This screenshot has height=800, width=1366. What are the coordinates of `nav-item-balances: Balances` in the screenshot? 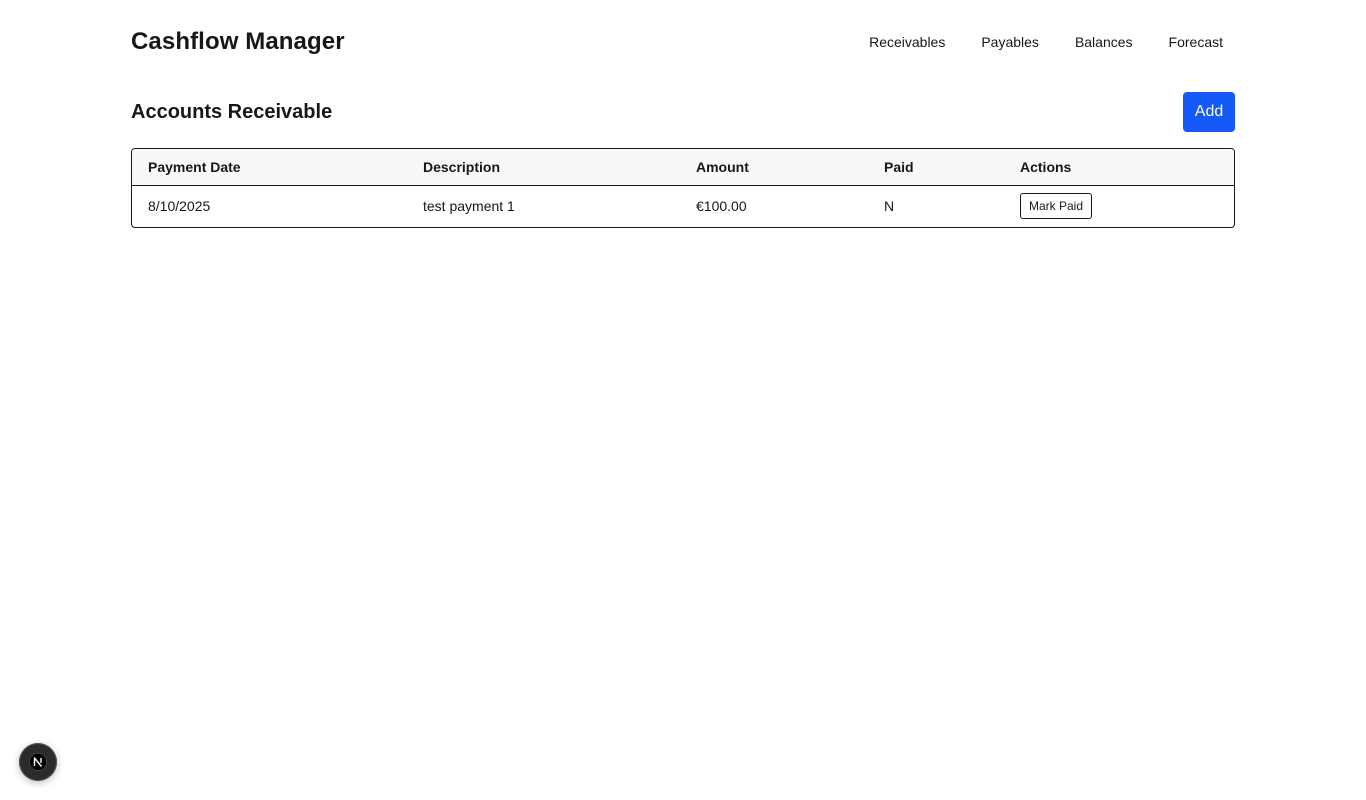 It's located at (1104, 42).